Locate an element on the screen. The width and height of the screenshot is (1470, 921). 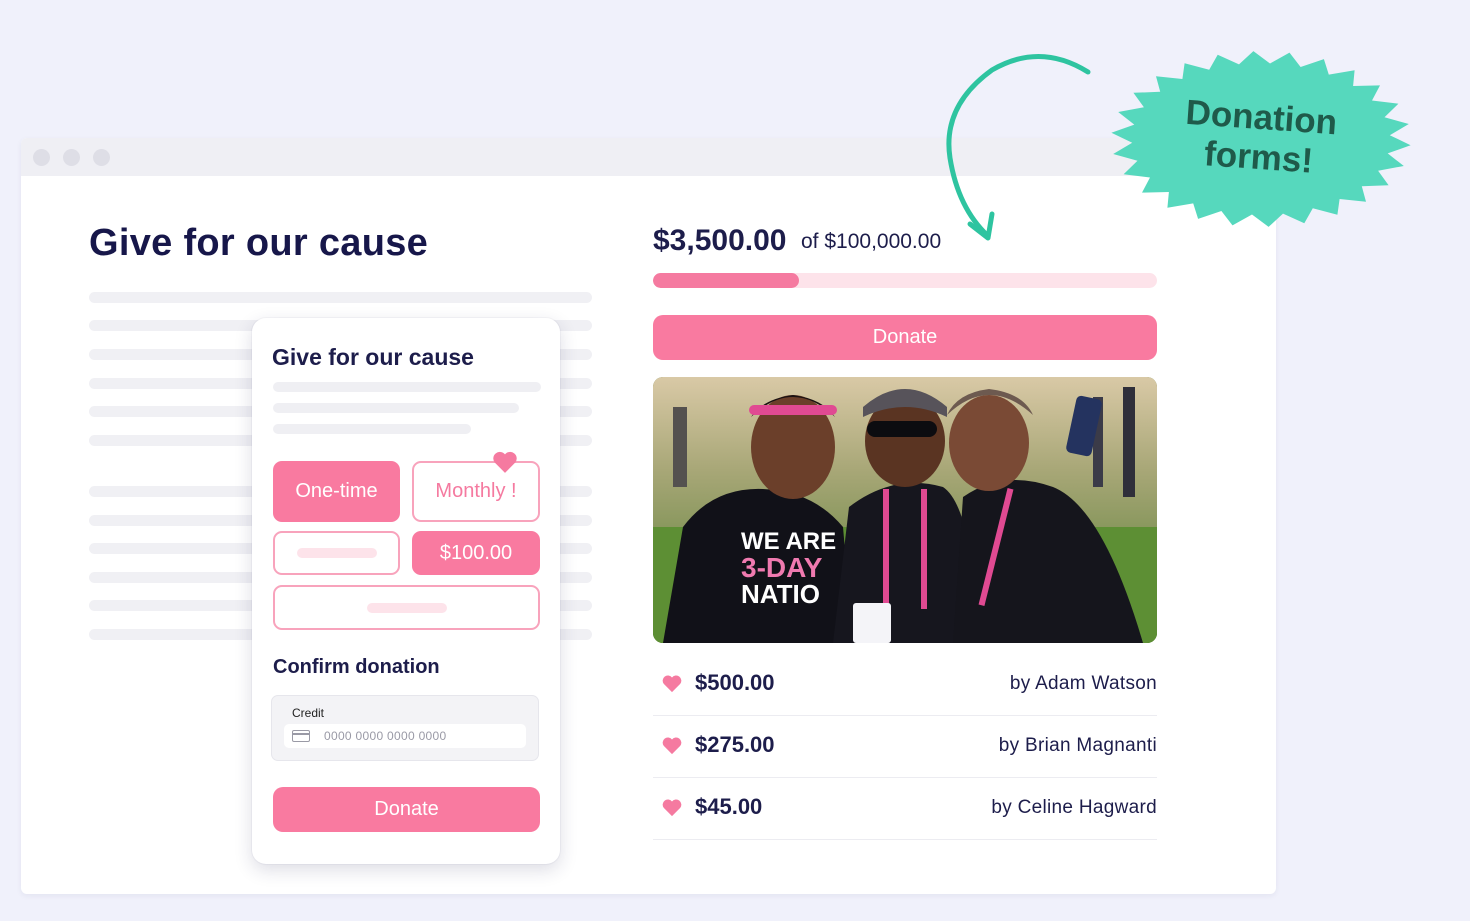
credit-label: Credit is located at coordinates (308, 713).